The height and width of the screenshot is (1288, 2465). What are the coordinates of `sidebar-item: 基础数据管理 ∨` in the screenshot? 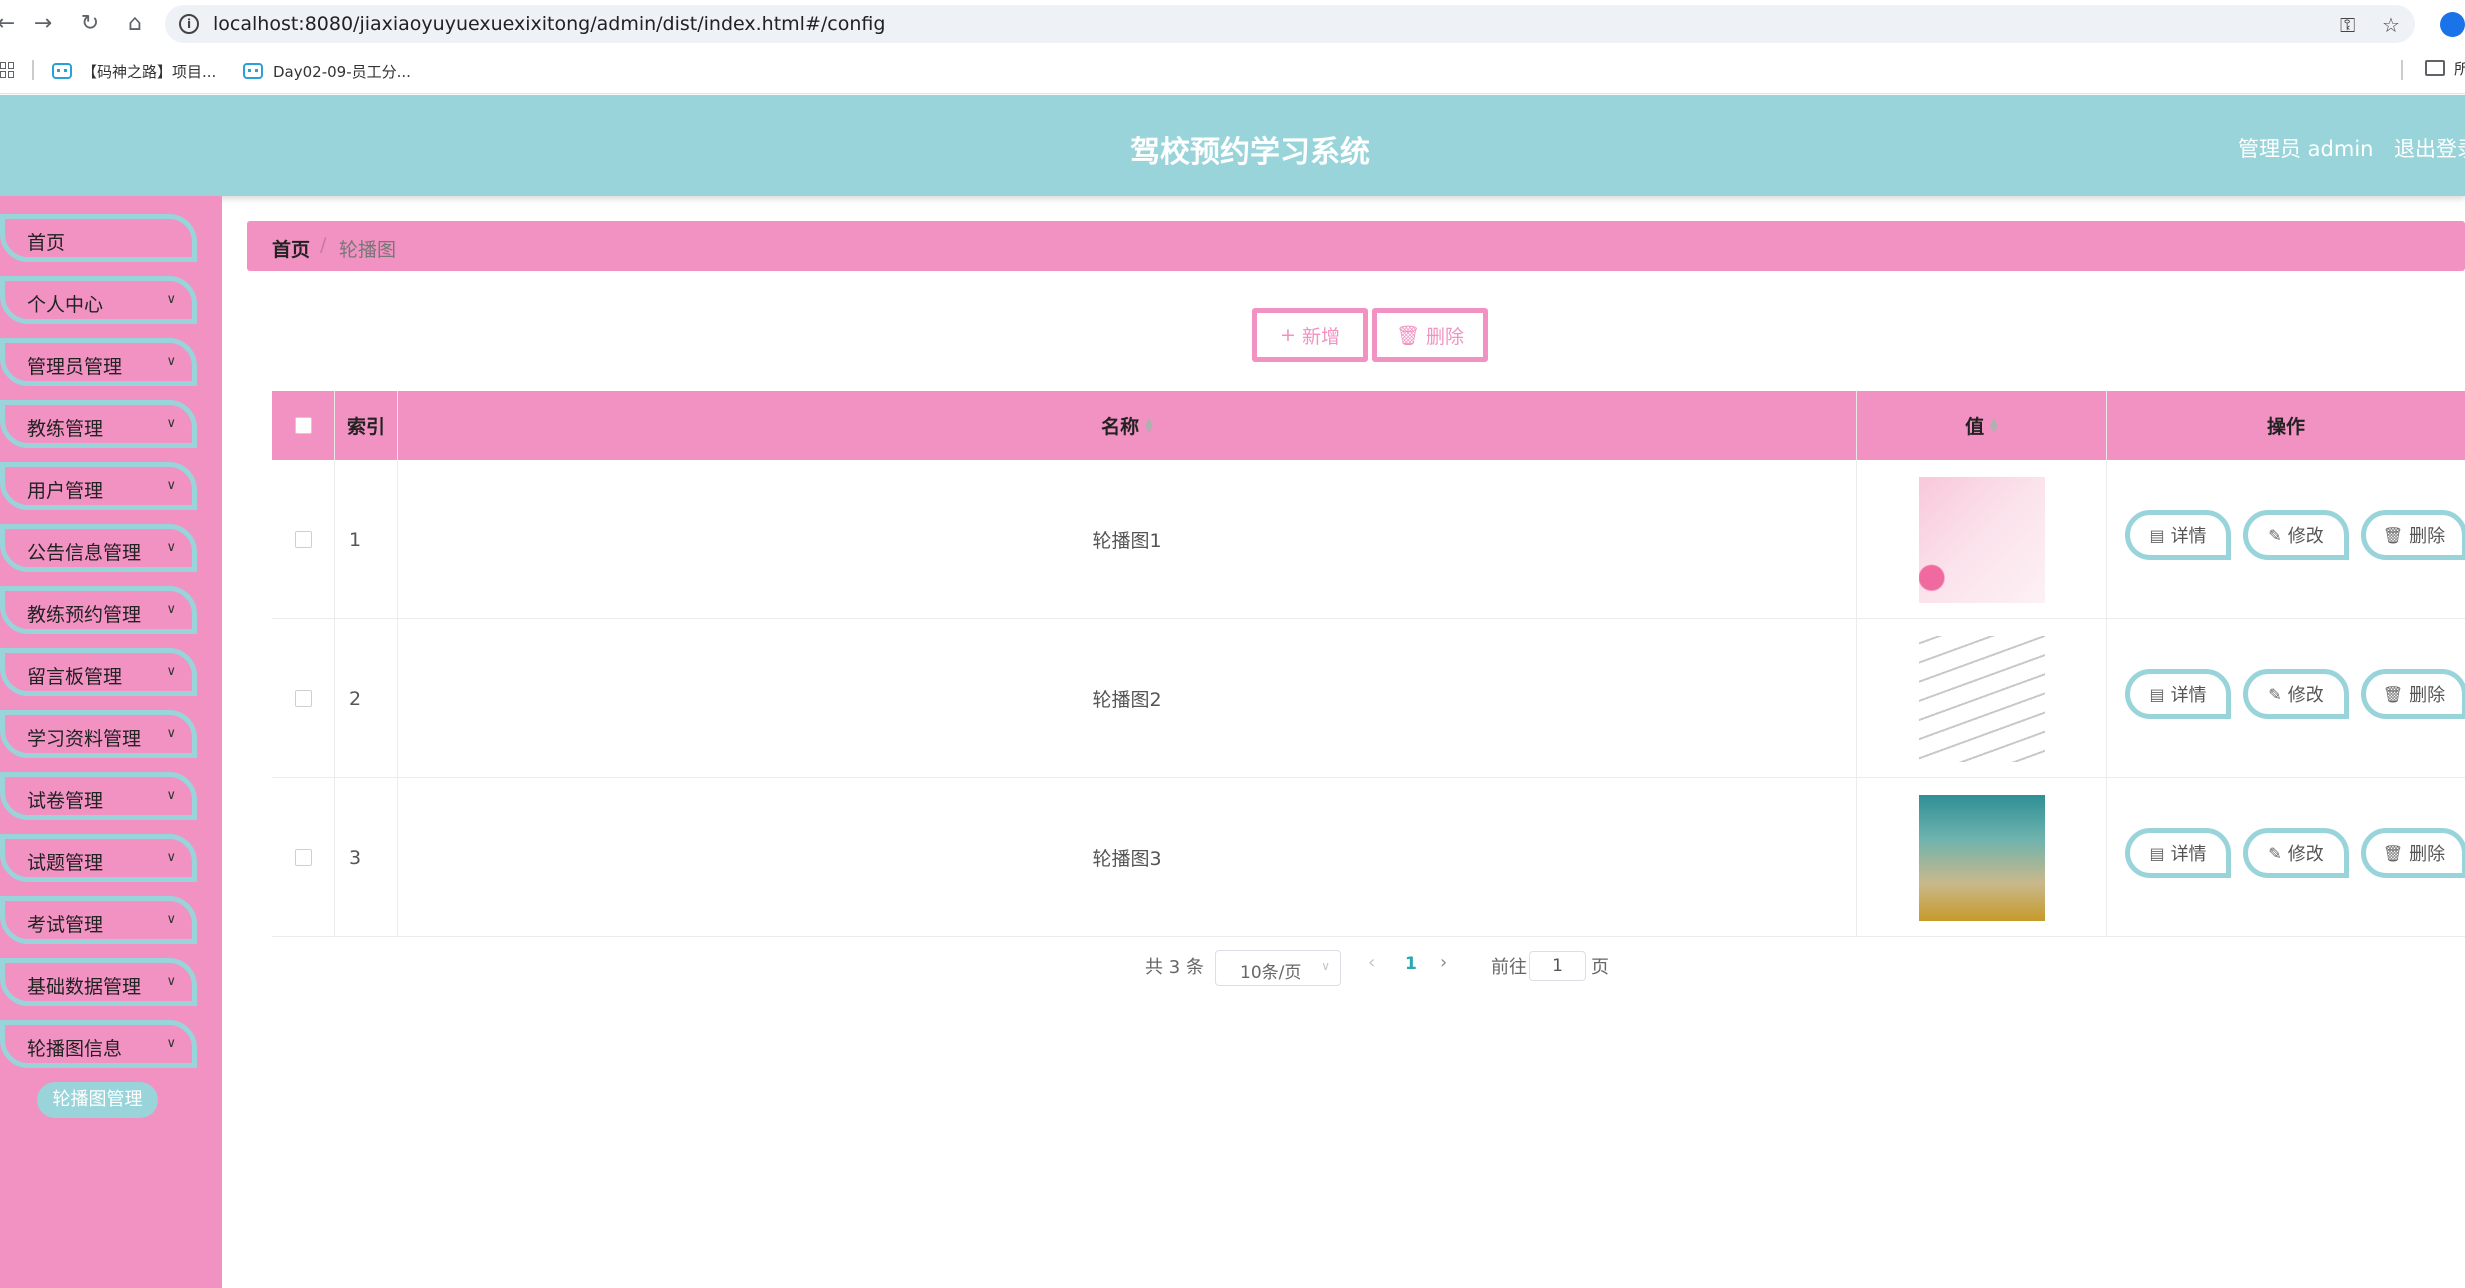 It's located at (98, 982).